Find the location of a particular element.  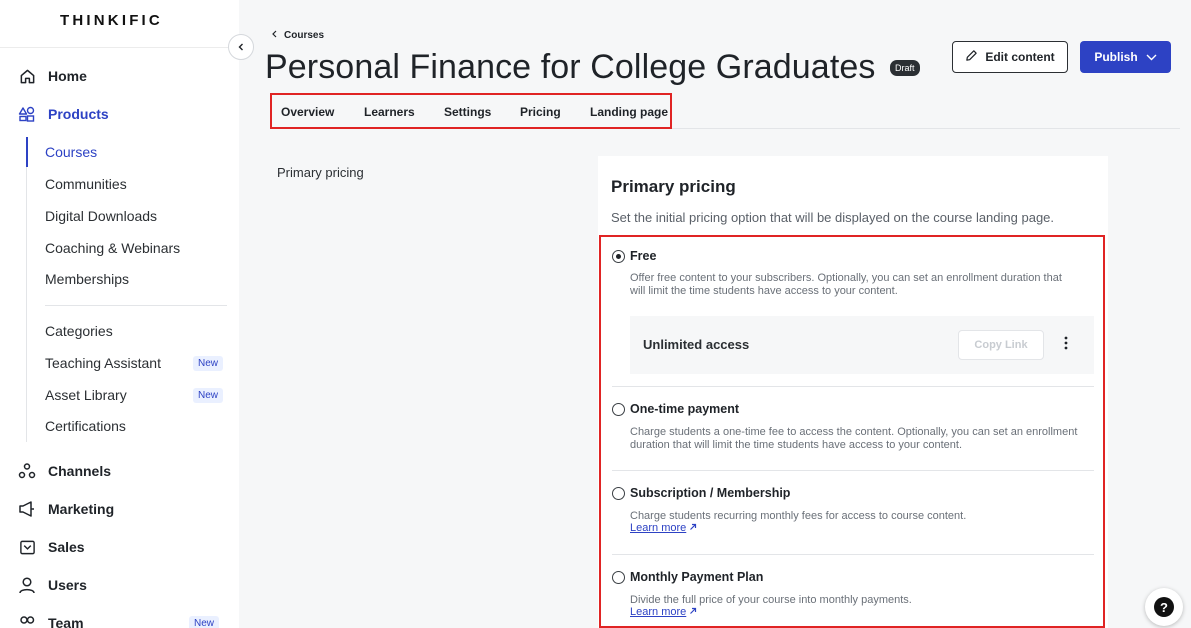

page-title: Personal Finance for College Graduates is located at coordinates (570, 67).